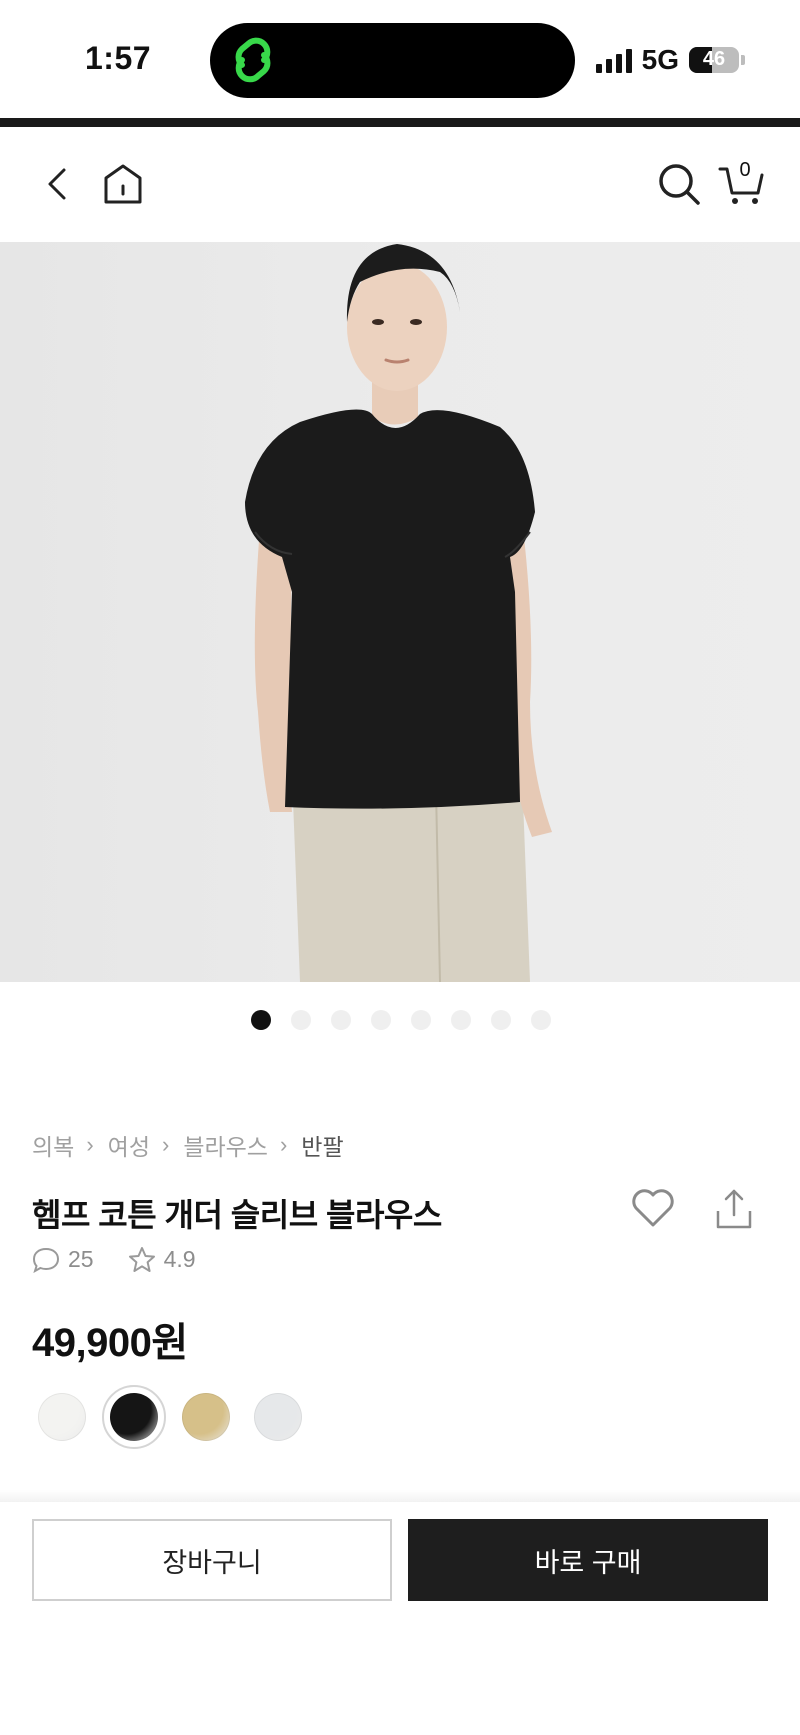 The height and width of the screenshot is (1735, 800). What do you see at coordinates (392, 60) in the screenshot?
I see `dynamic-island` at bounding box center [392, 60].